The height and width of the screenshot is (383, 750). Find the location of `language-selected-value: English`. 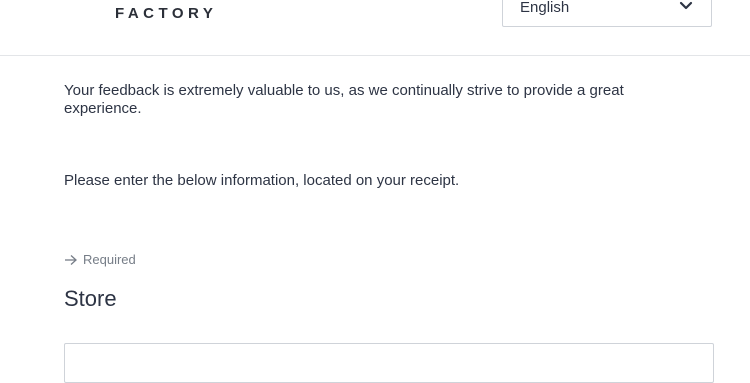

language-selected-value: English is located at coordinates (545, 8).